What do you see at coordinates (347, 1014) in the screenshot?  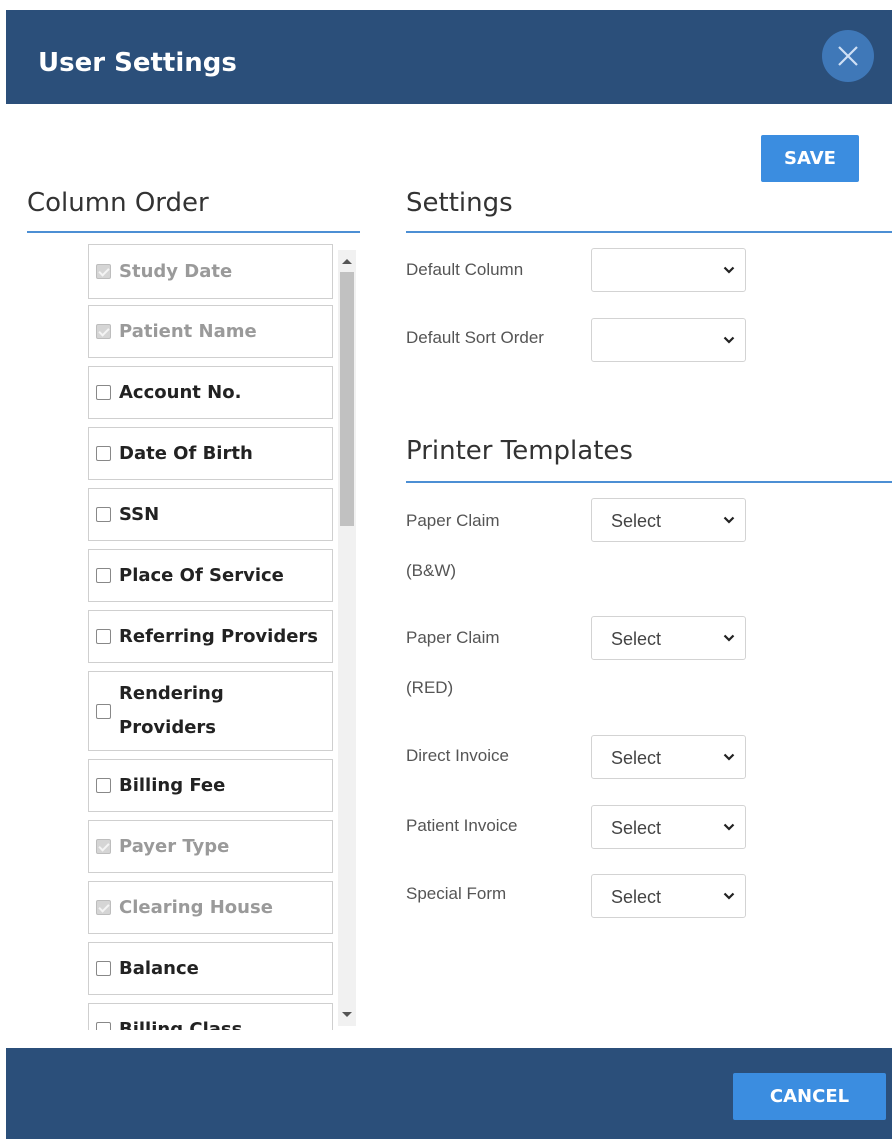 I see `scroll-down-arrow-icon` at bounding box center [347, 1014].